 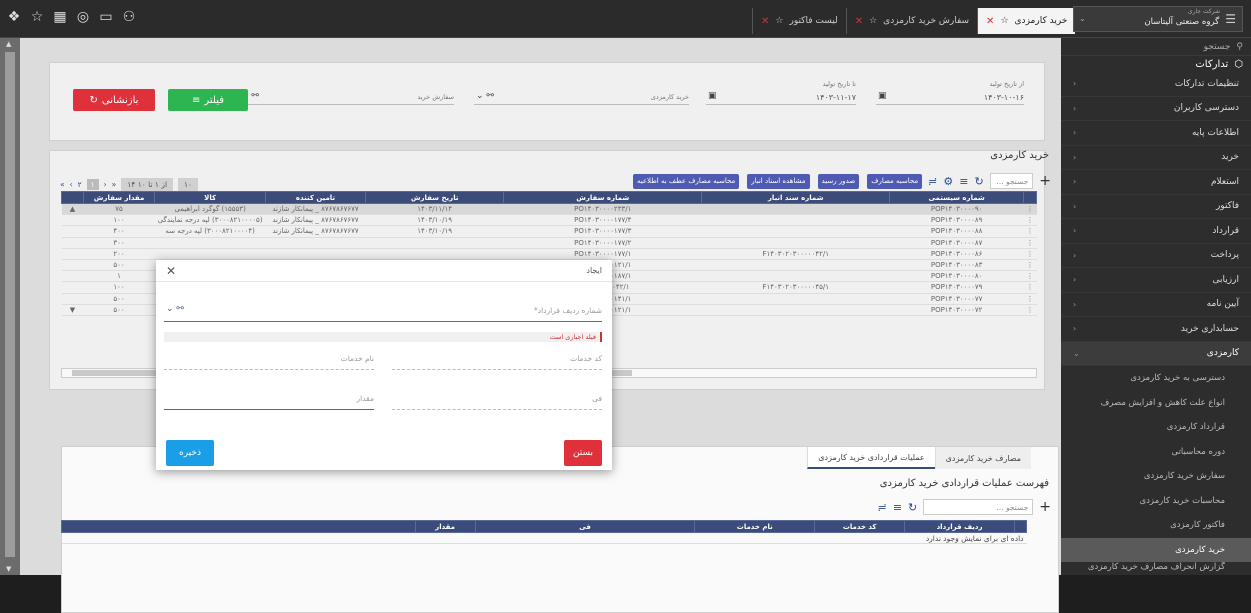 What do you see at coordinates (1156, 476) in the screenshot?
I see `sidebar-subitem: سفارش خرید کارمزدی` at bounding box center [1156, 476].